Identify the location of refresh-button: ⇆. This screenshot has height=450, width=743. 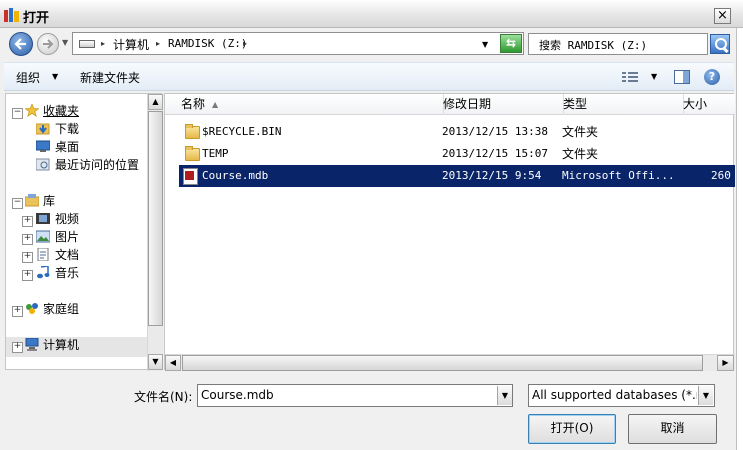
(511, 43).